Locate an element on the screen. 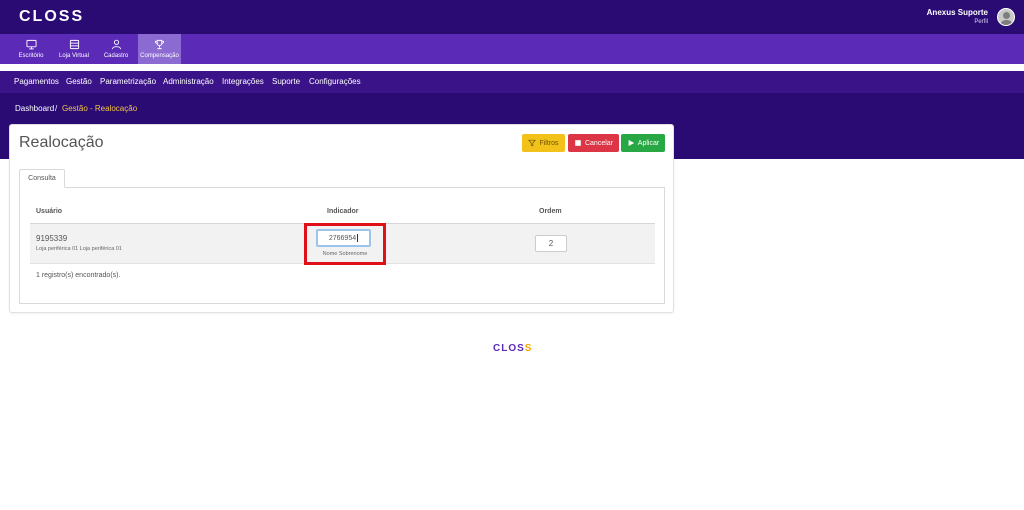 Image resolution: width=1024 pixels, height=510 pixels. avatar is located at coordinates (1006, 17).